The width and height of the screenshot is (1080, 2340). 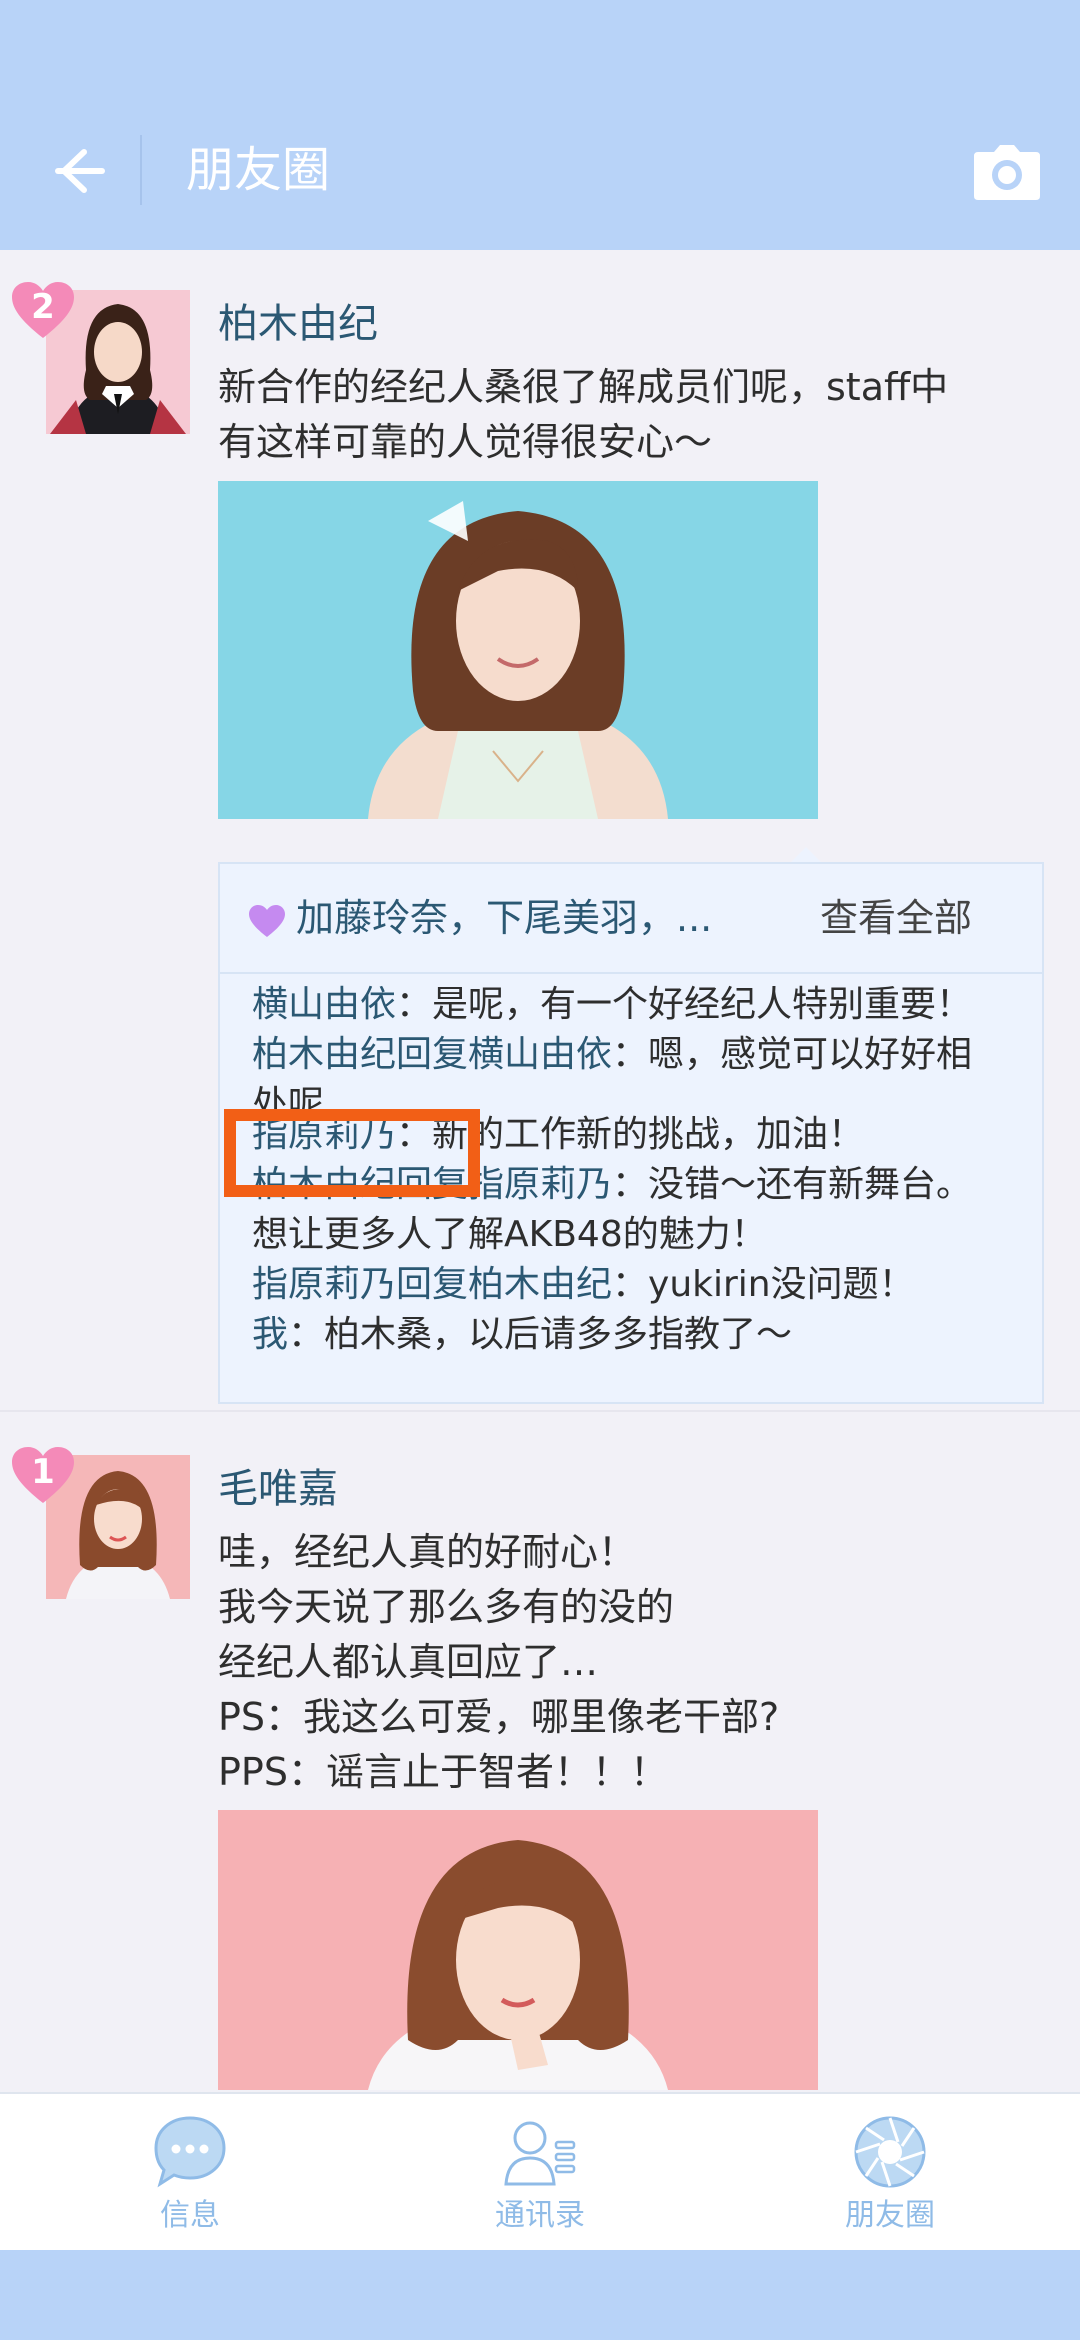 What do you see at coordinates (298, 324) in the screenshot?
I see `post-author: 柏木由纪` at bounding box center [298, 324].